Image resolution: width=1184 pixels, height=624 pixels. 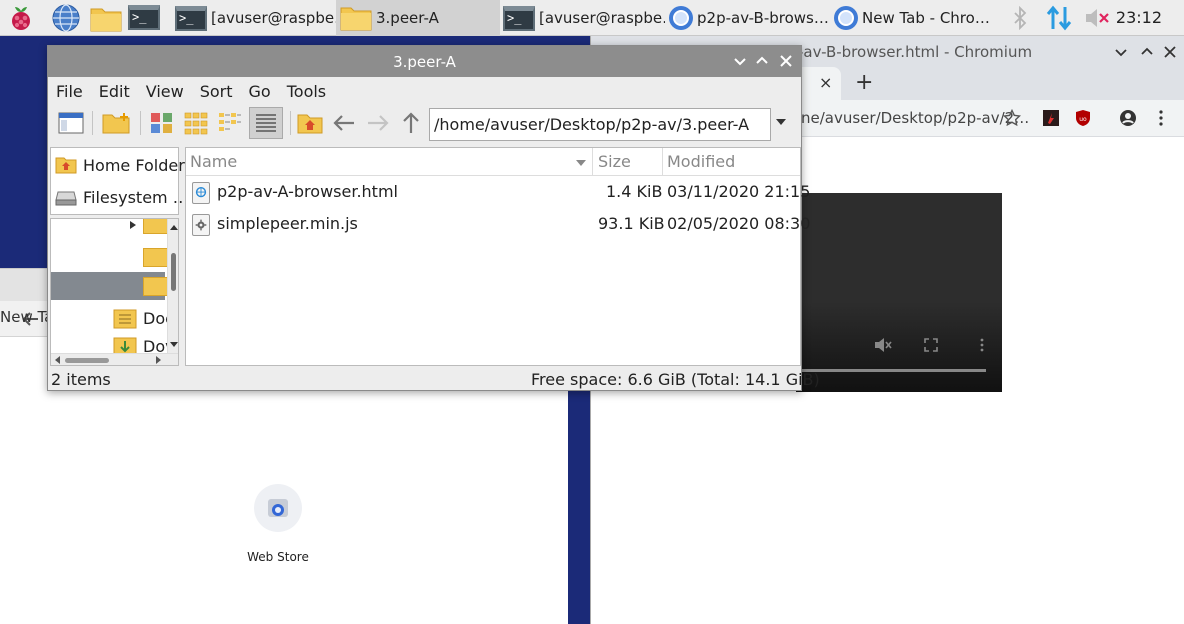 What do you see at coordinates (1012, 118) in the screenshot?
I see `bookmark-star-icon` at bounding box center [1012, 118].